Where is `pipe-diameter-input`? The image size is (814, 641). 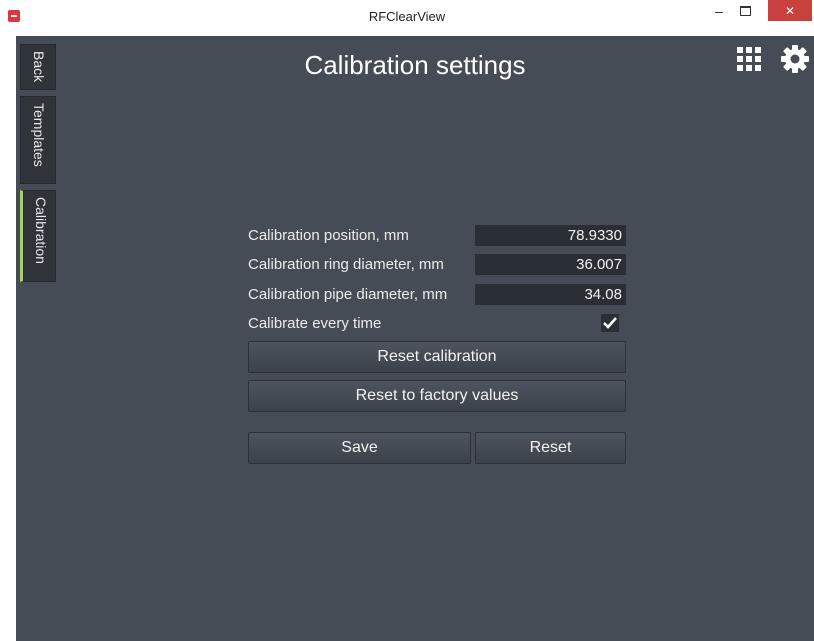
pipe-diameter-input is located at coordinates (550, 294).